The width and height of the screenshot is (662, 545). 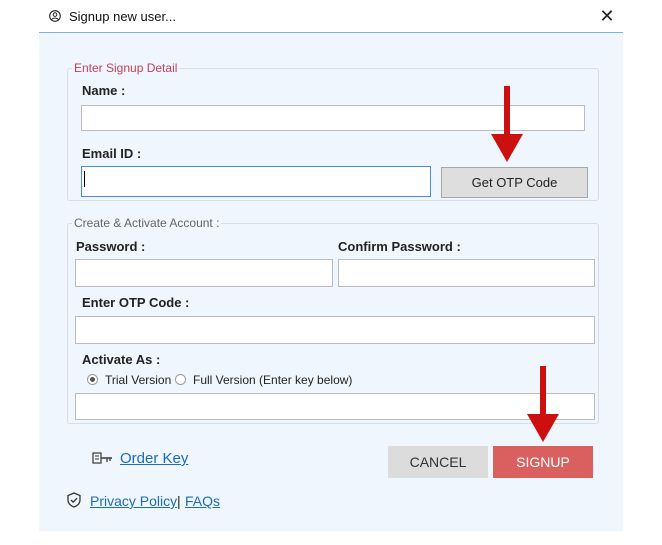 What do you see at coordinates (438, 462) in the screenshot?
I see `cancel-button: CANCEL` at bounding box center [438, 462].